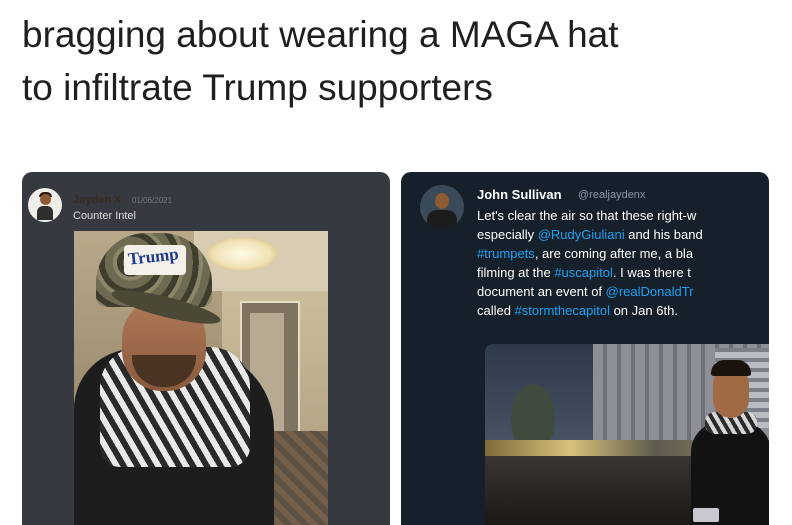  I want to click on tweet-link: @RudyGiuliani, so click(581, 234).